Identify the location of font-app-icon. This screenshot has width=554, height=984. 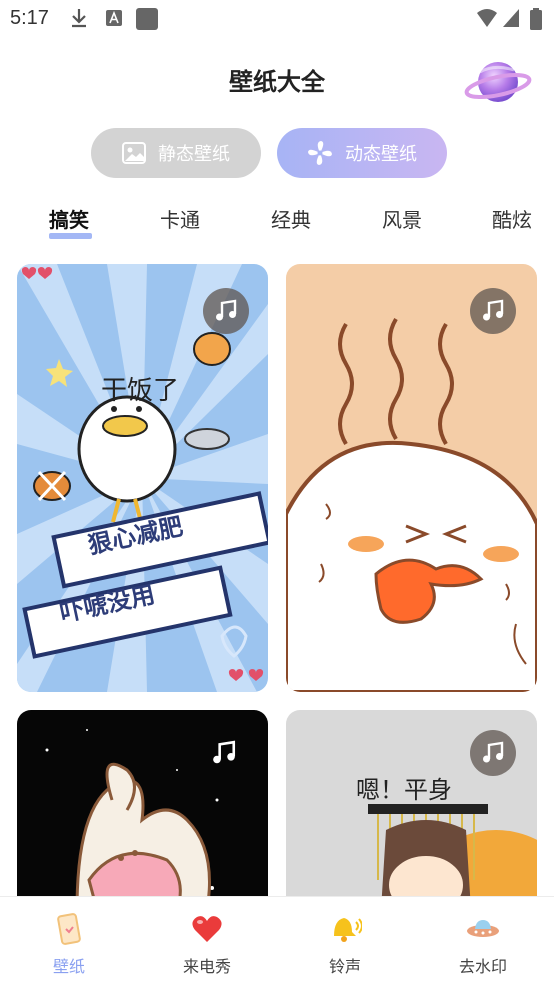
(114, 18).